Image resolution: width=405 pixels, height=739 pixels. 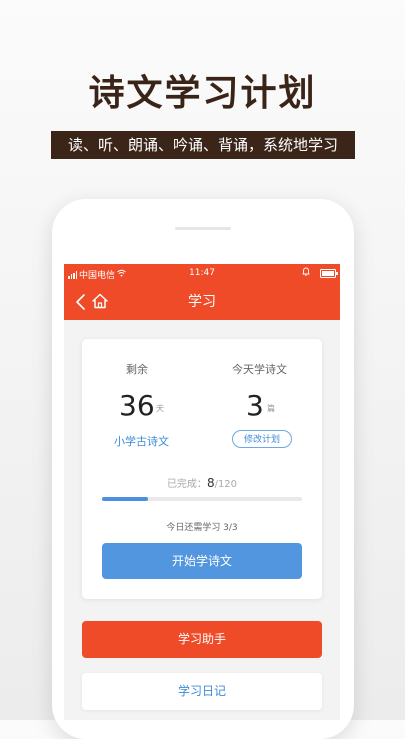 I want to click on alarm-icon, so click(x=306, y=273).